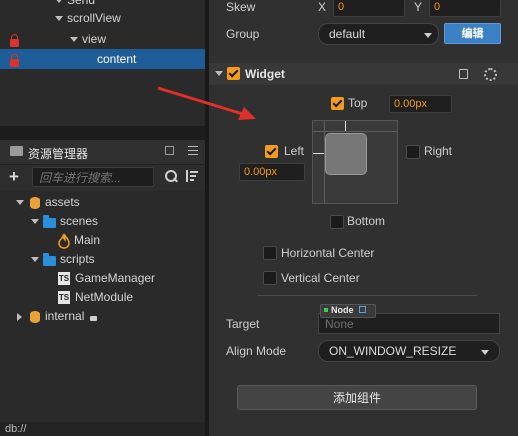 Image resolution: width=518 pixels, height=436 pixels. I want to click on gear-icon, so click(490, 74).